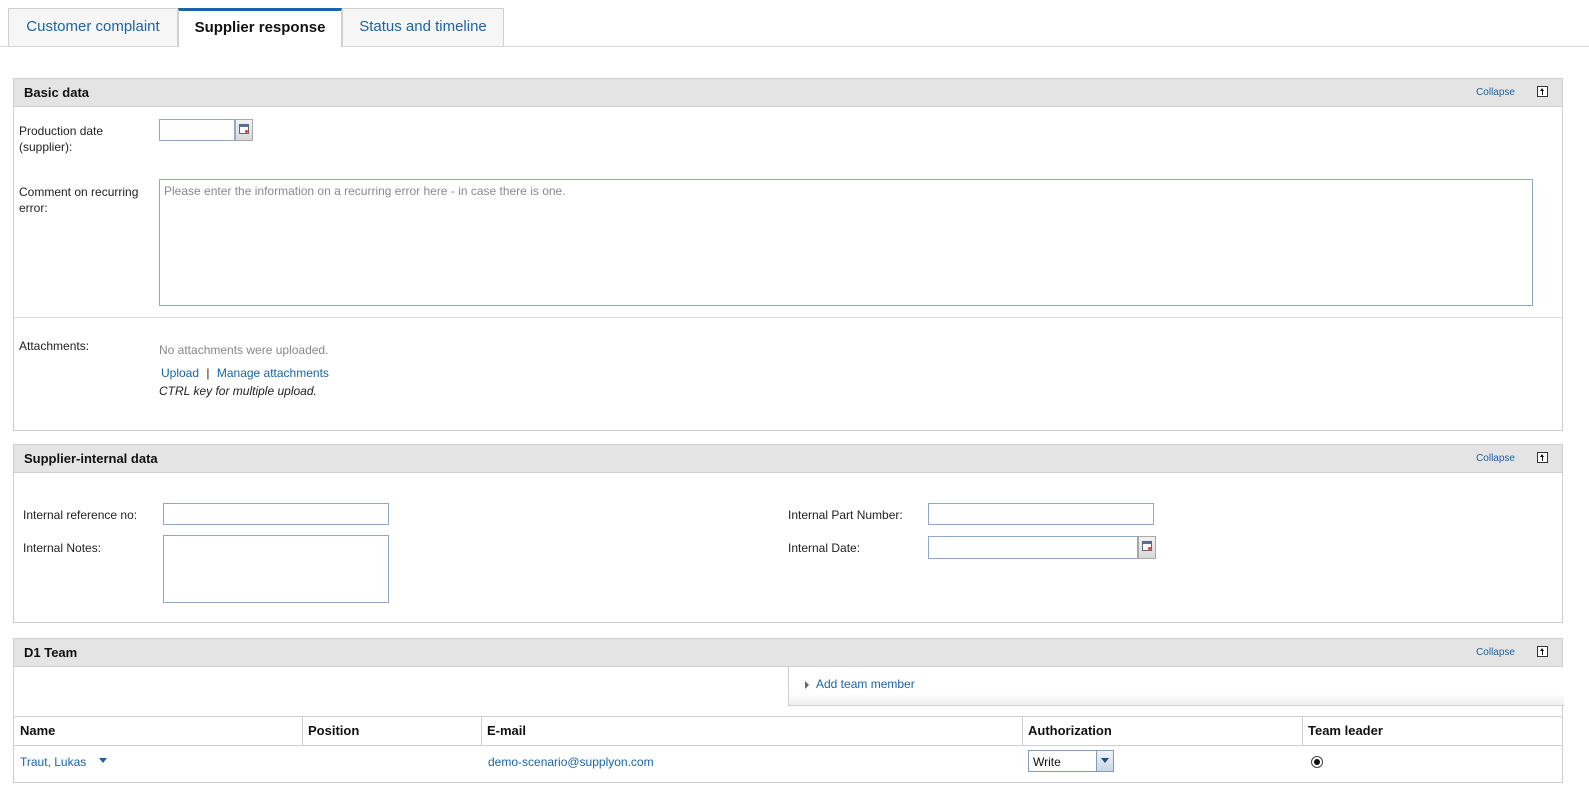  What do you see at coordinates (507, 730) in the screenshot?
I see `column-header-email: E-mail` at bounding box center [507, 730].